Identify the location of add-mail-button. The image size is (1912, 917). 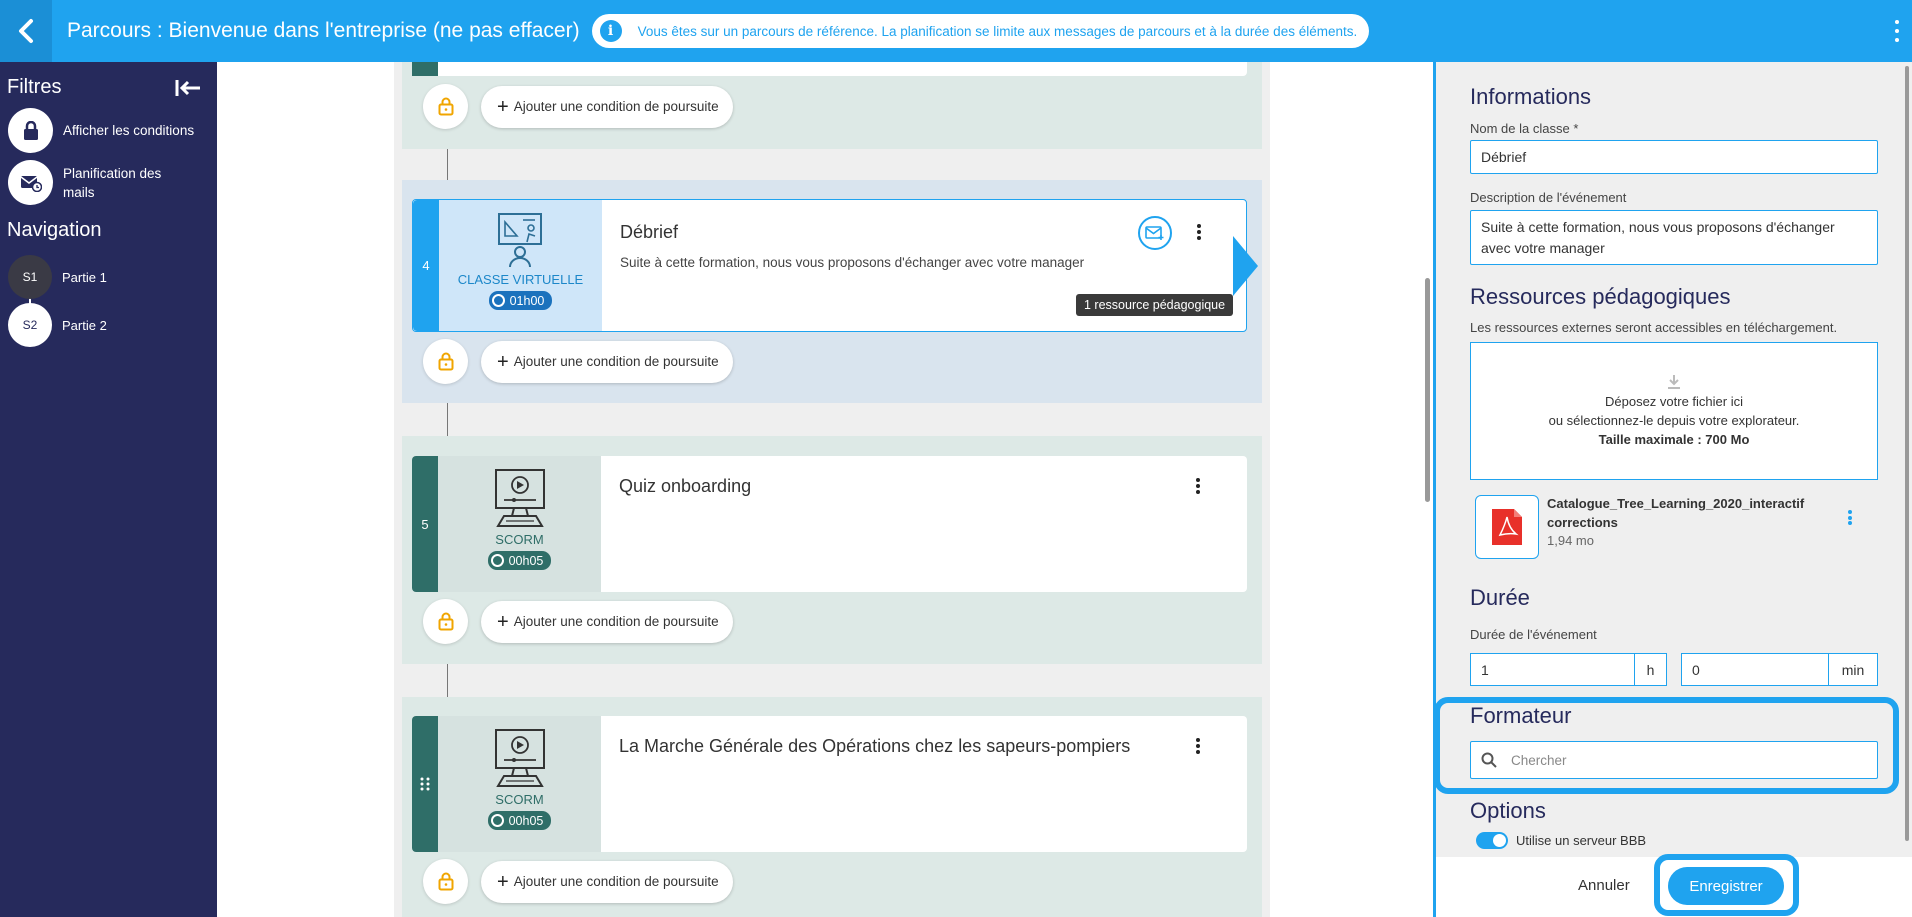
(1155, 233).